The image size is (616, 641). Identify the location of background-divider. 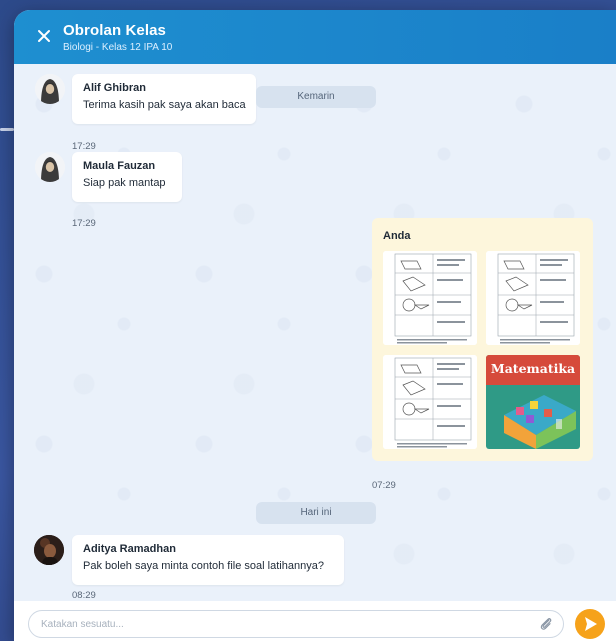
(7, 129).